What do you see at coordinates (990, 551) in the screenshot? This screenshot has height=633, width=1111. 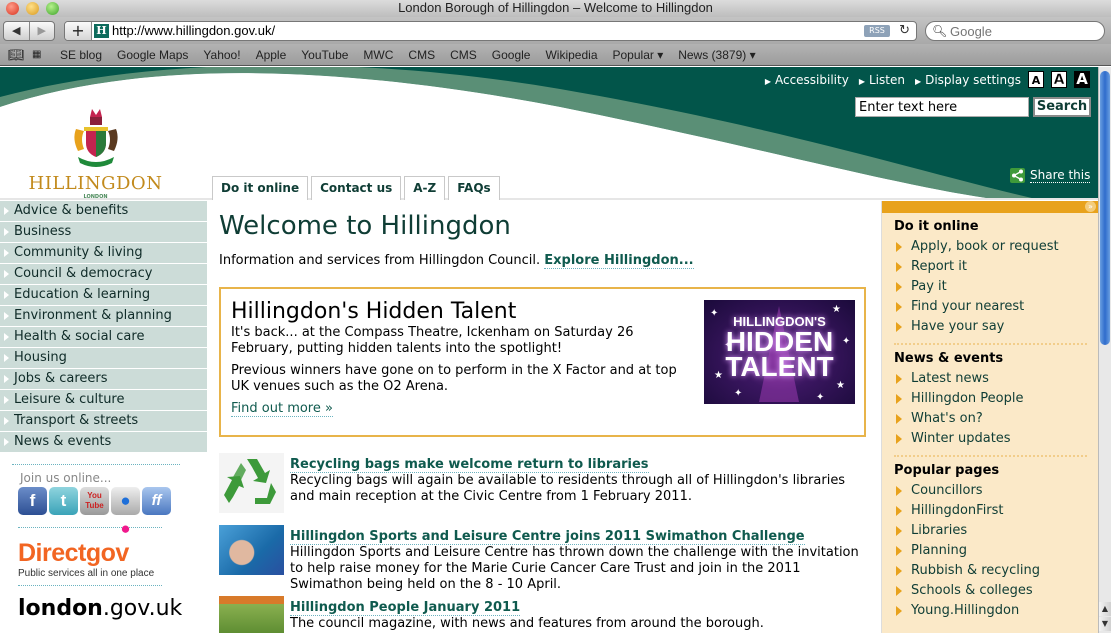 I see `sidebar-link: Planning` at bounding box center [990, 551].